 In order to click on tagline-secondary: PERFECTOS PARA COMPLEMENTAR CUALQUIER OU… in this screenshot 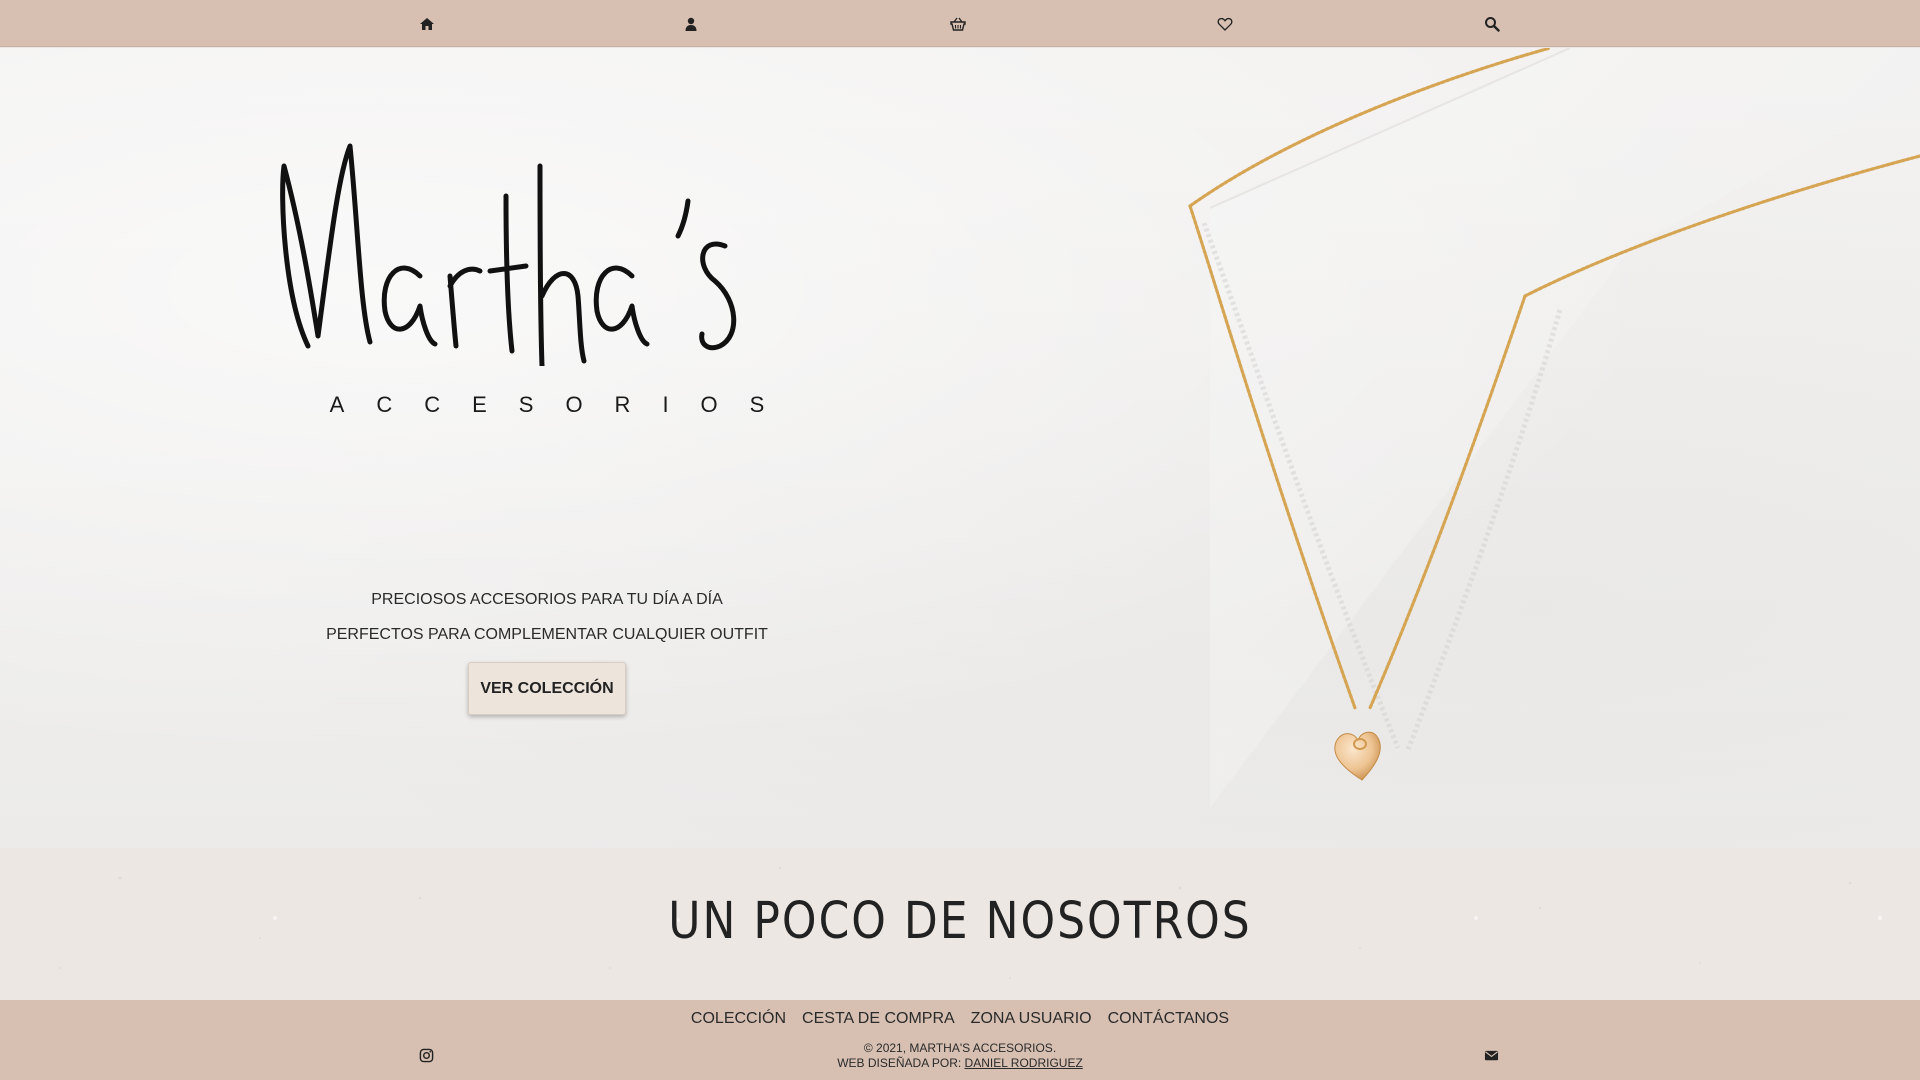, I will do `click(547, 634)`.